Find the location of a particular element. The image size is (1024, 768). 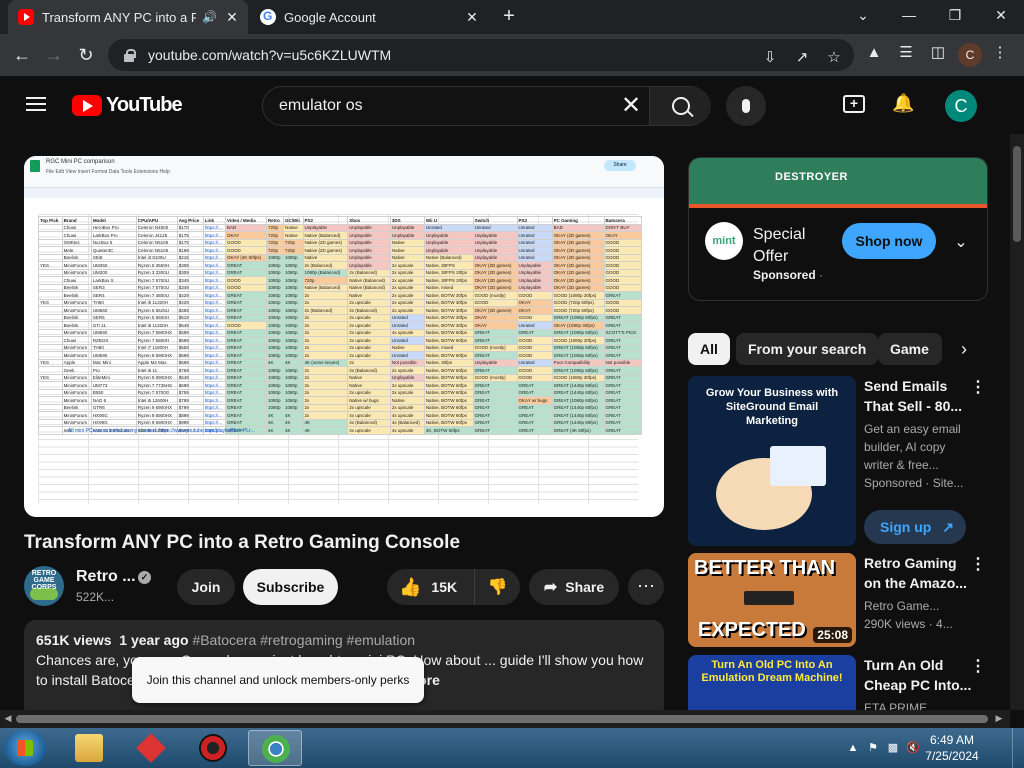

subscribe-button: Subscribe is located at coordinates (290, 587).